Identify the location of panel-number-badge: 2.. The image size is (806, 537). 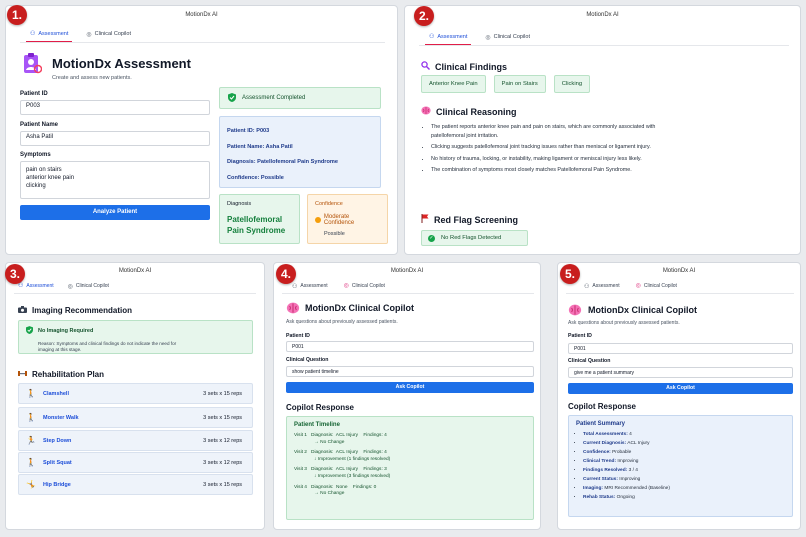
(424, 16).